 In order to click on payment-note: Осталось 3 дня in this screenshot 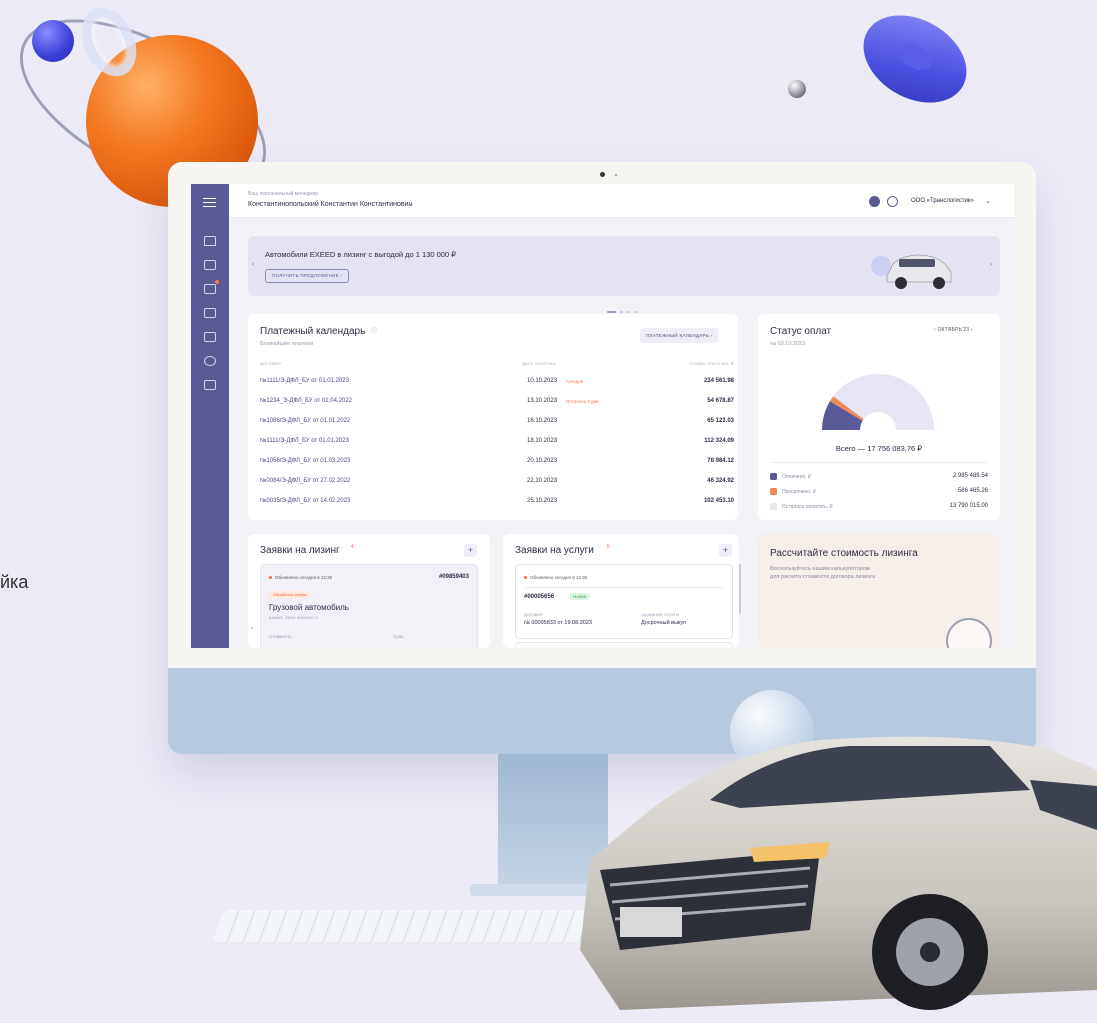, I will do `click(582, 401)`.